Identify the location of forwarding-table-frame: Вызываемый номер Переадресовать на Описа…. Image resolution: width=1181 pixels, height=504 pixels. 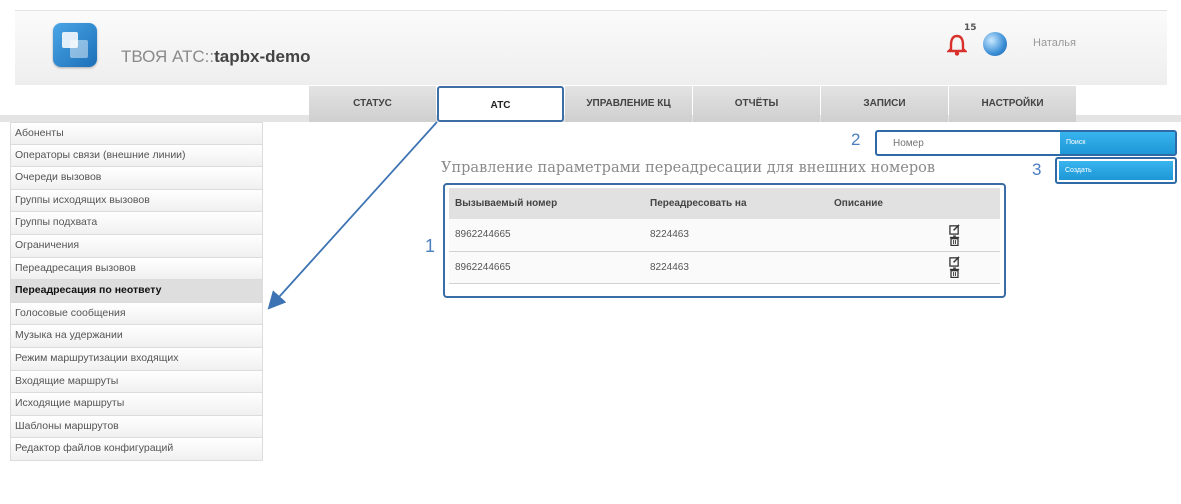
(724, 240).